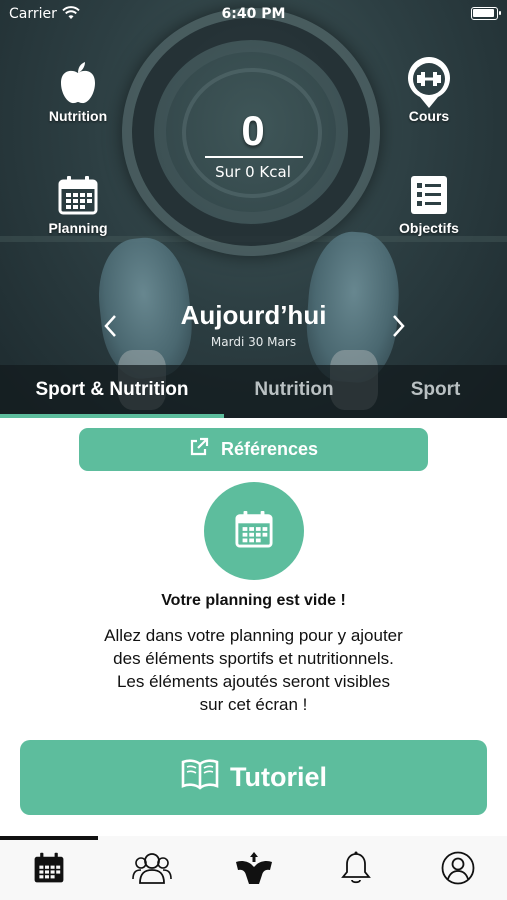 This screenshot has width=507, height=900. I want to click on references-button: Références, so click(253, 449).